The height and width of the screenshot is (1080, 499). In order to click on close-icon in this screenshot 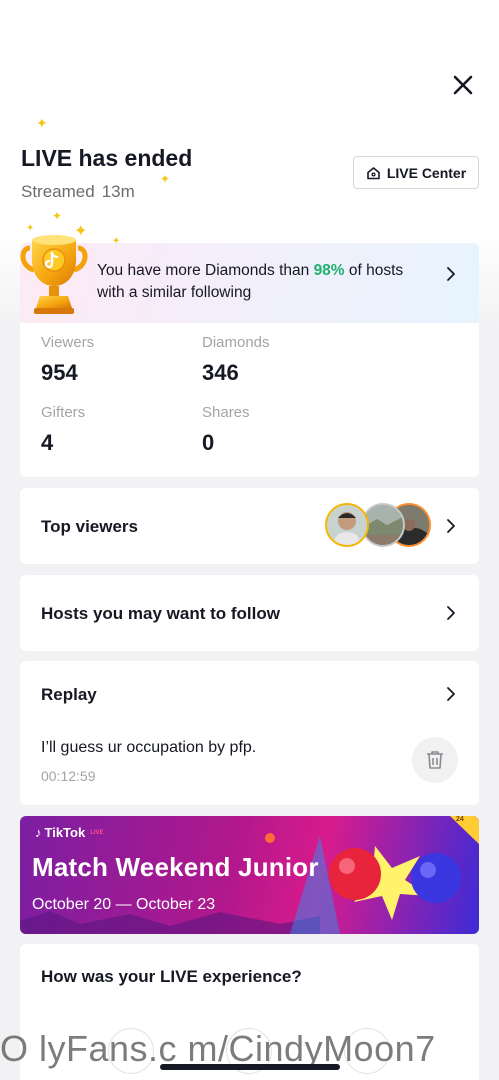, I will do `click(463, 85)`.